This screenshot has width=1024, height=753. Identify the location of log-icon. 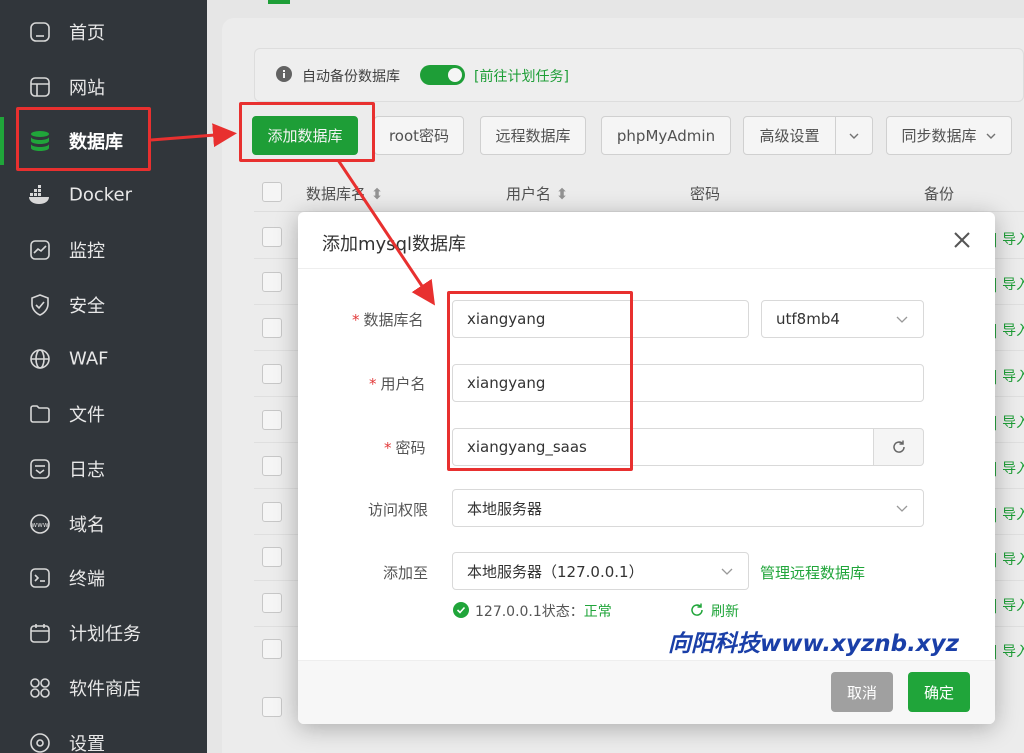
(40, 469).